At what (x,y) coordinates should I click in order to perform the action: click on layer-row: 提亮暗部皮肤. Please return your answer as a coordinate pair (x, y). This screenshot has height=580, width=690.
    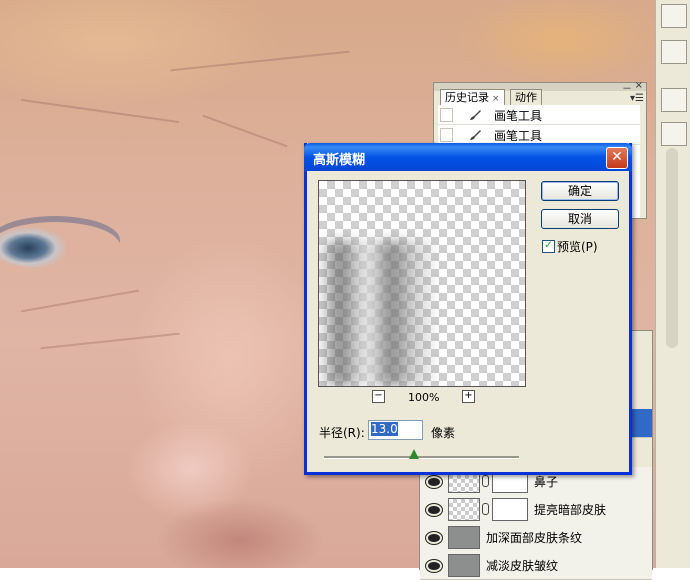
    Looking at the image, I should click on (536, 509).